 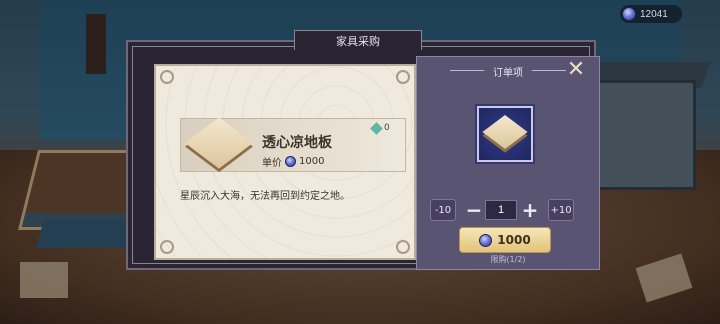 What do you see at coordinates (654, 14) in the screenshot?
I see `currency-amount: 12041` at bounding box center [654, 14].